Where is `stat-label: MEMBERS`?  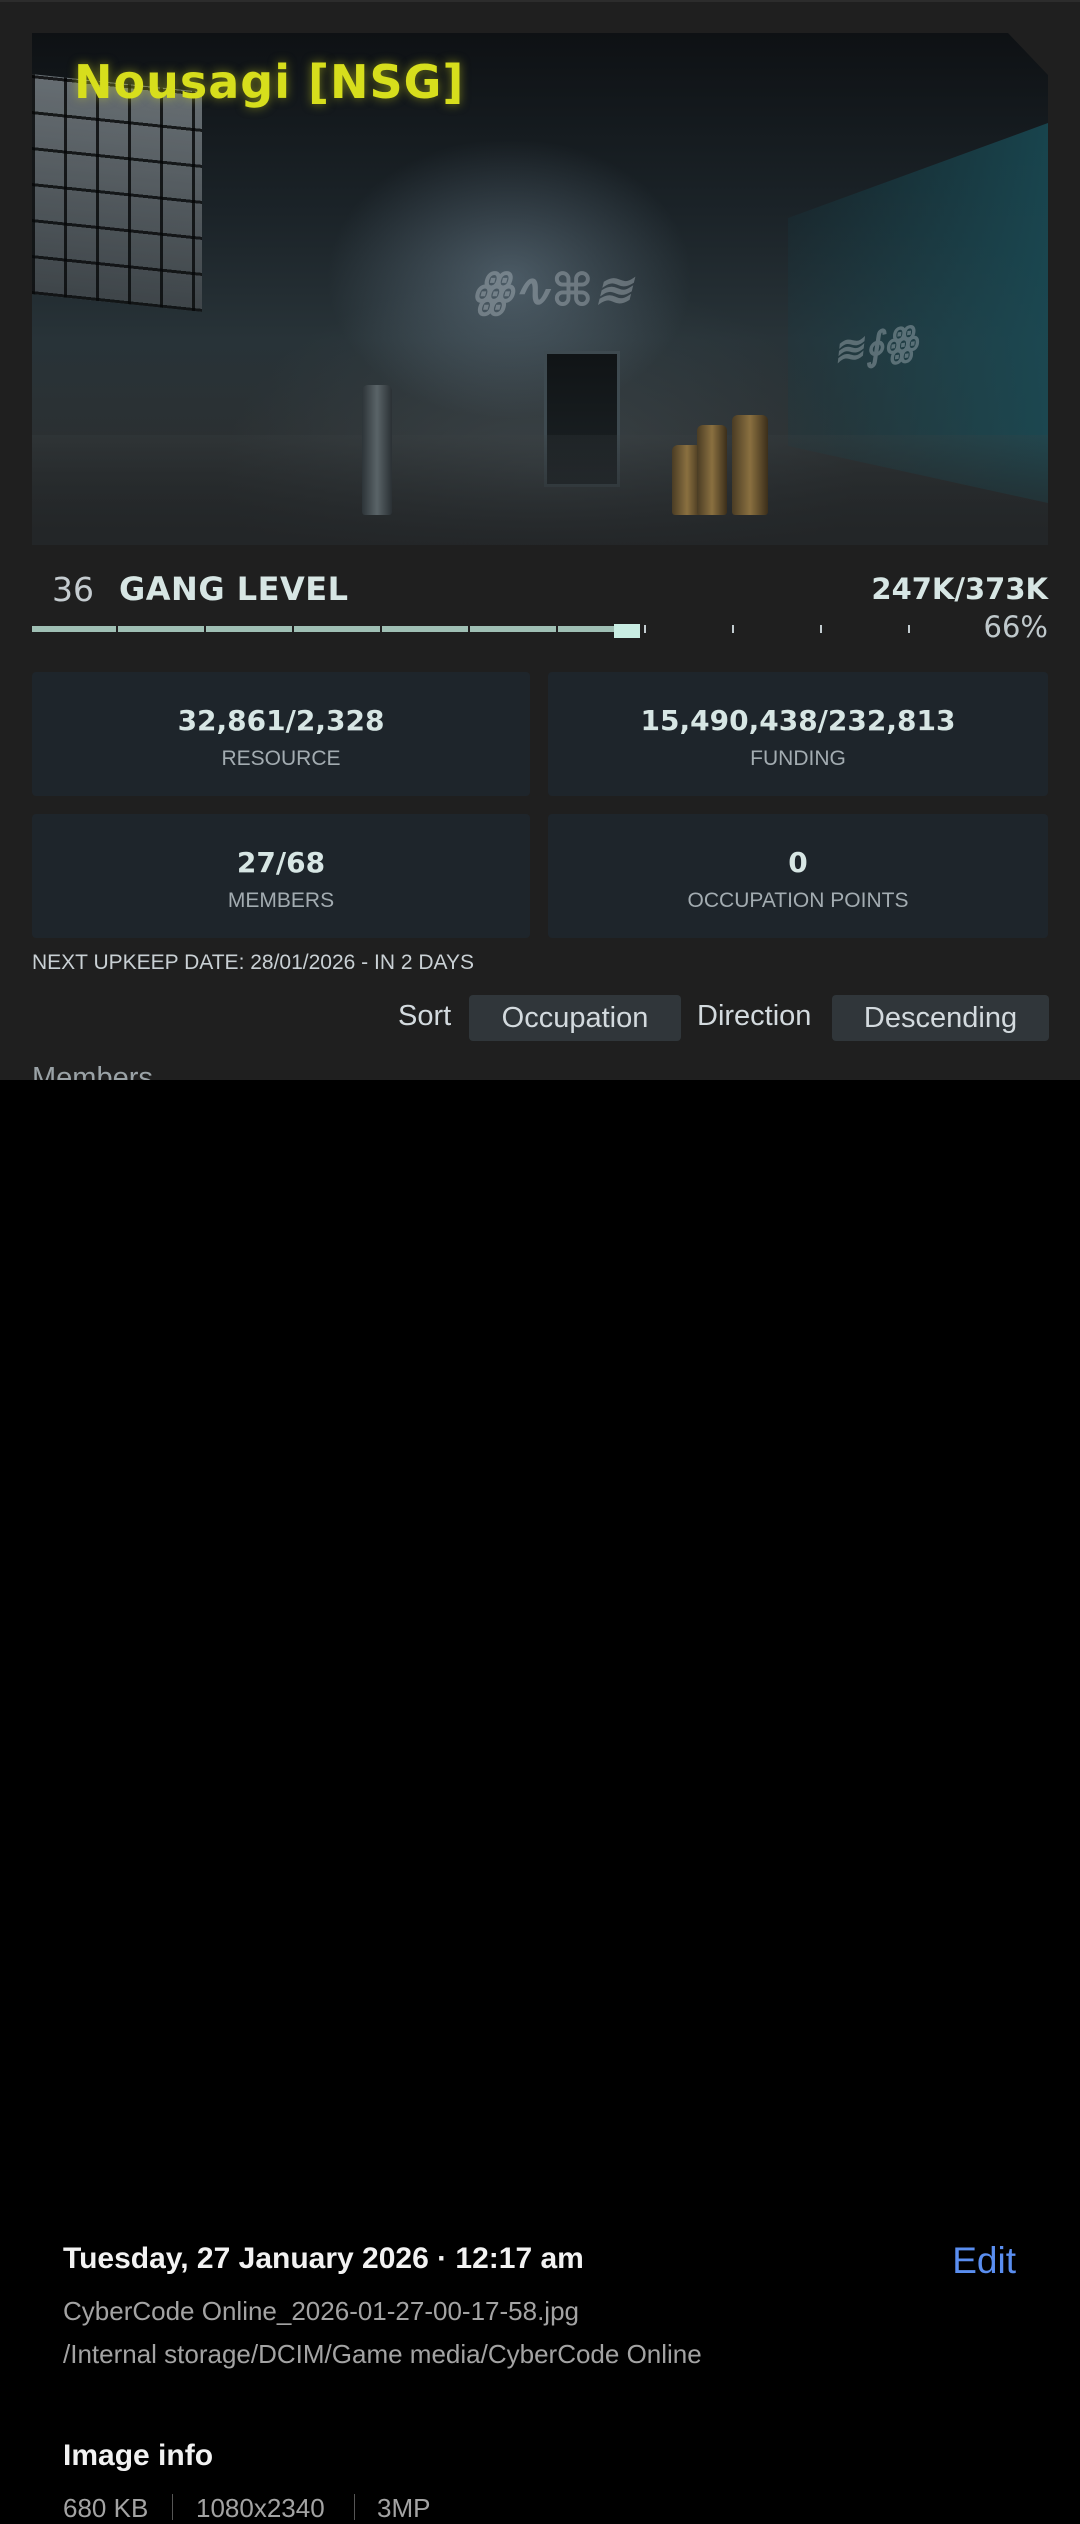
stat-label: MEMBERS is located at coordinates (281, 900).